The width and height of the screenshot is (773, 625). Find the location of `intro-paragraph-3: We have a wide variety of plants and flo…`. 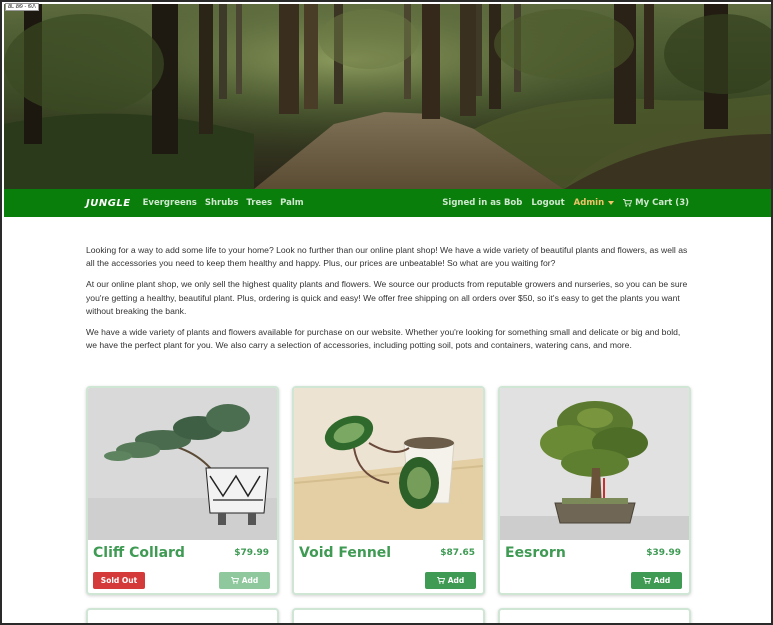

intro-paragraph-3: We have a wide variety of plants and flo… is located at coordinates (383, 339).